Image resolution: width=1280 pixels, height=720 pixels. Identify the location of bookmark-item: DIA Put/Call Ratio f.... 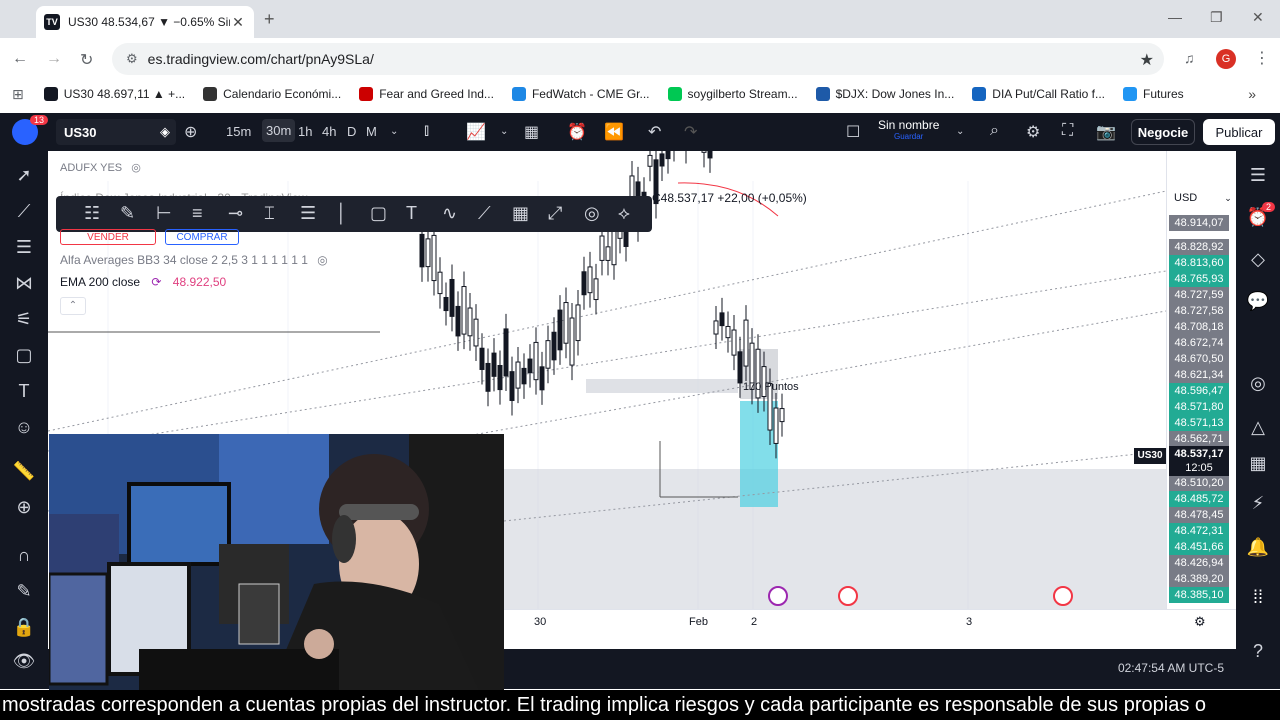
(1038, 94).